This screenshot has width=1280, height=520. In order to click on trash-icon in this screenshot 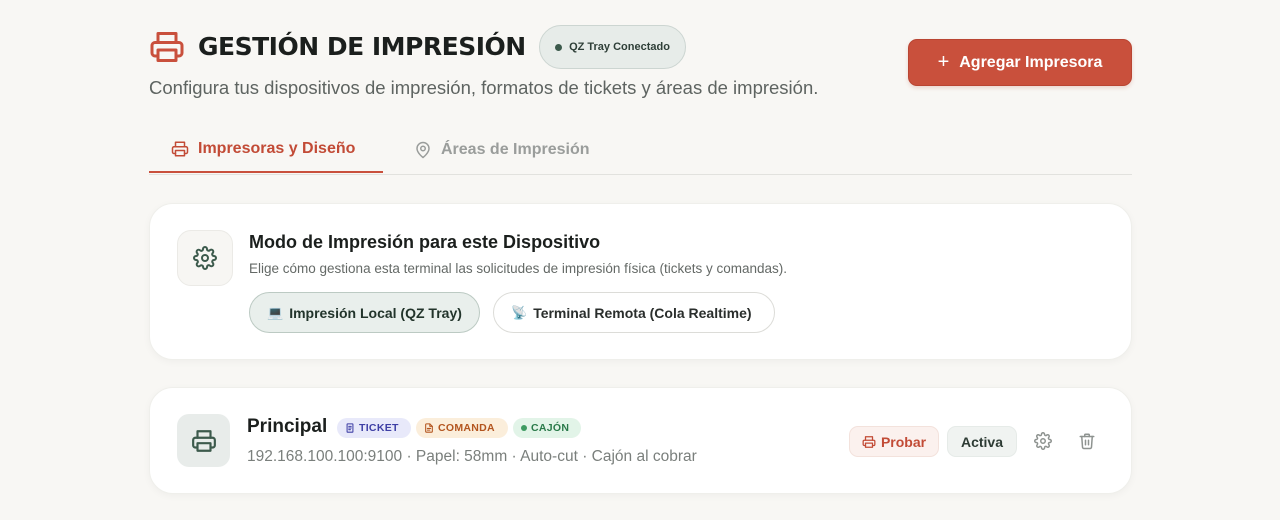, I will do `click(1087, 441)`.